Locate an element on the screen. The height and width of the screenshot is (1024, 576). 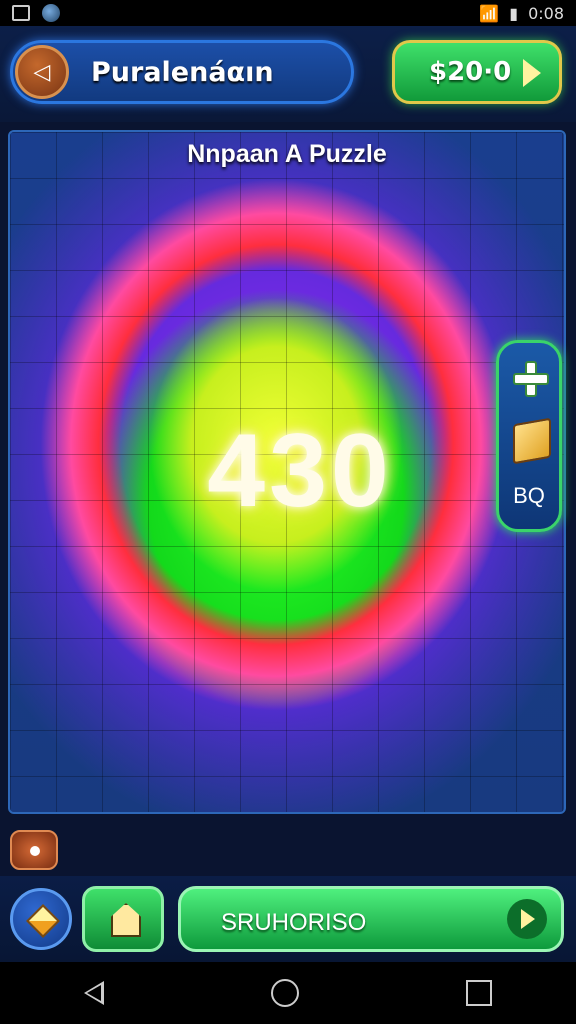
coin-amount: $20·0 is located at coordinates (470, 72).